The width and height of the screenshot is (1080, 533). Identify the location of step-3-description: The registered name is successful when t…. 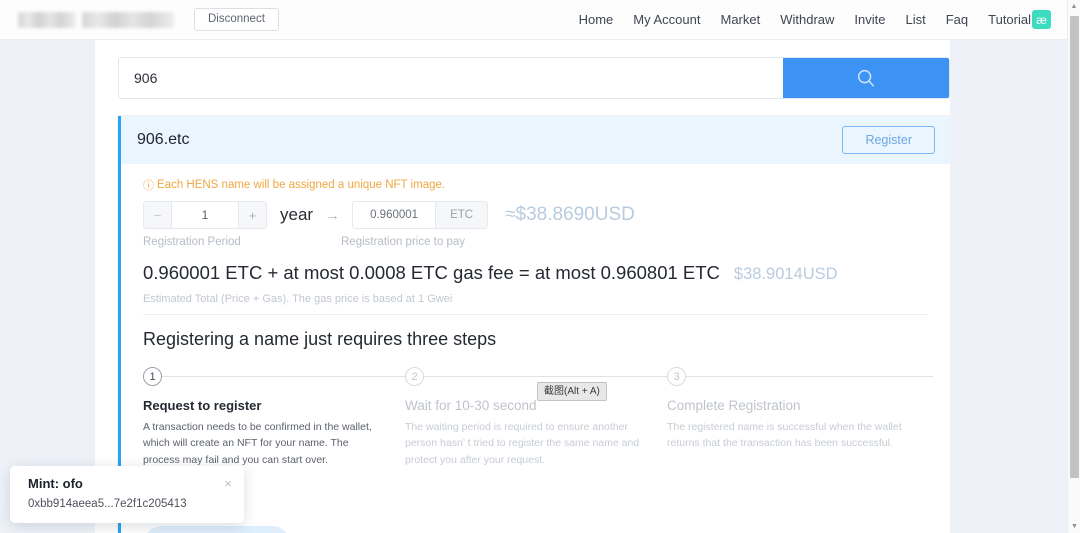
(784, 435).